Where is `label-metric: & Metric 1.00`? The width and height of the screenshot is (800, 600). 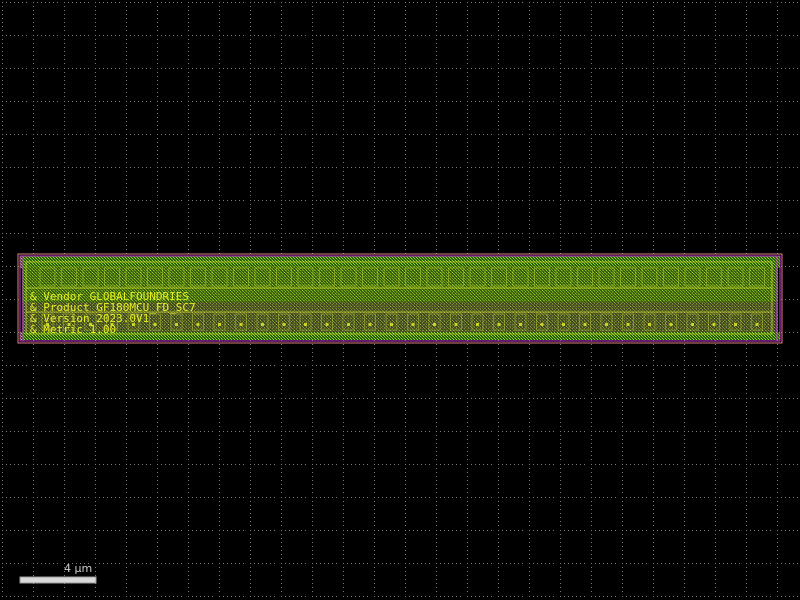
label-metric: & Metric 1.00 is located at coordinates (73, 329).